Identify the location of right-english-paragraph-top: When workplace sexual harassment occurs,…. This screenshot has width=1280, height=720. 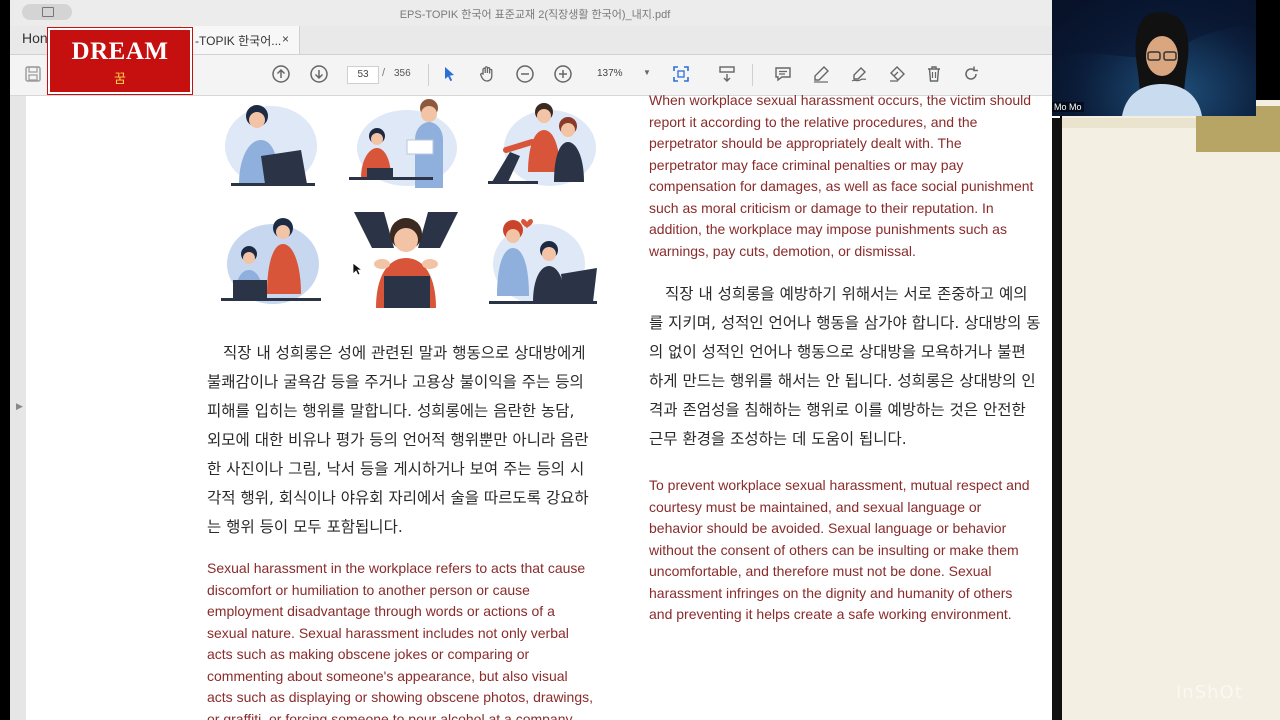
(854, 176).